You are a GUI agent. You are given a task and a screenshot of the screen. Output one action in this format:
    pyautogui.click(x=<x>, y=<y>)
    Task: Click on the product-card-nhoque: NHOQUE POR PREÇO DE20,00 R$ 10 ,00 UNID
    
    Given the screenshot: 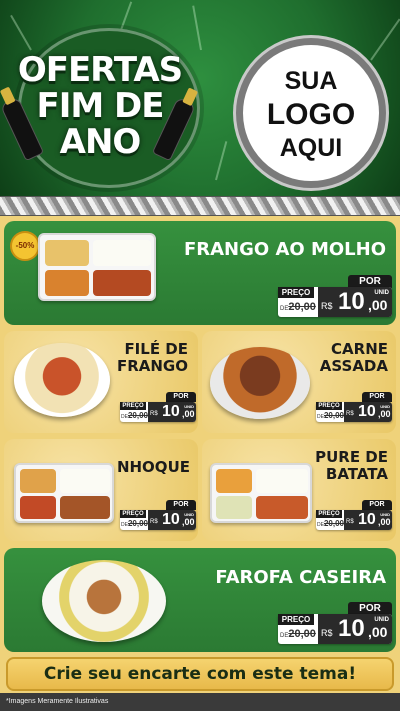 What is the action you would take?
    pyautogui.click(x=101, y=490)
    